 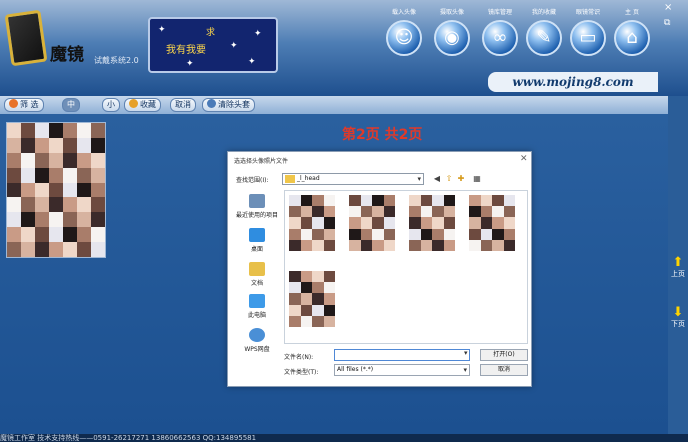 I want to click on favorite-button: 收藏, so click(x=142, y=105).